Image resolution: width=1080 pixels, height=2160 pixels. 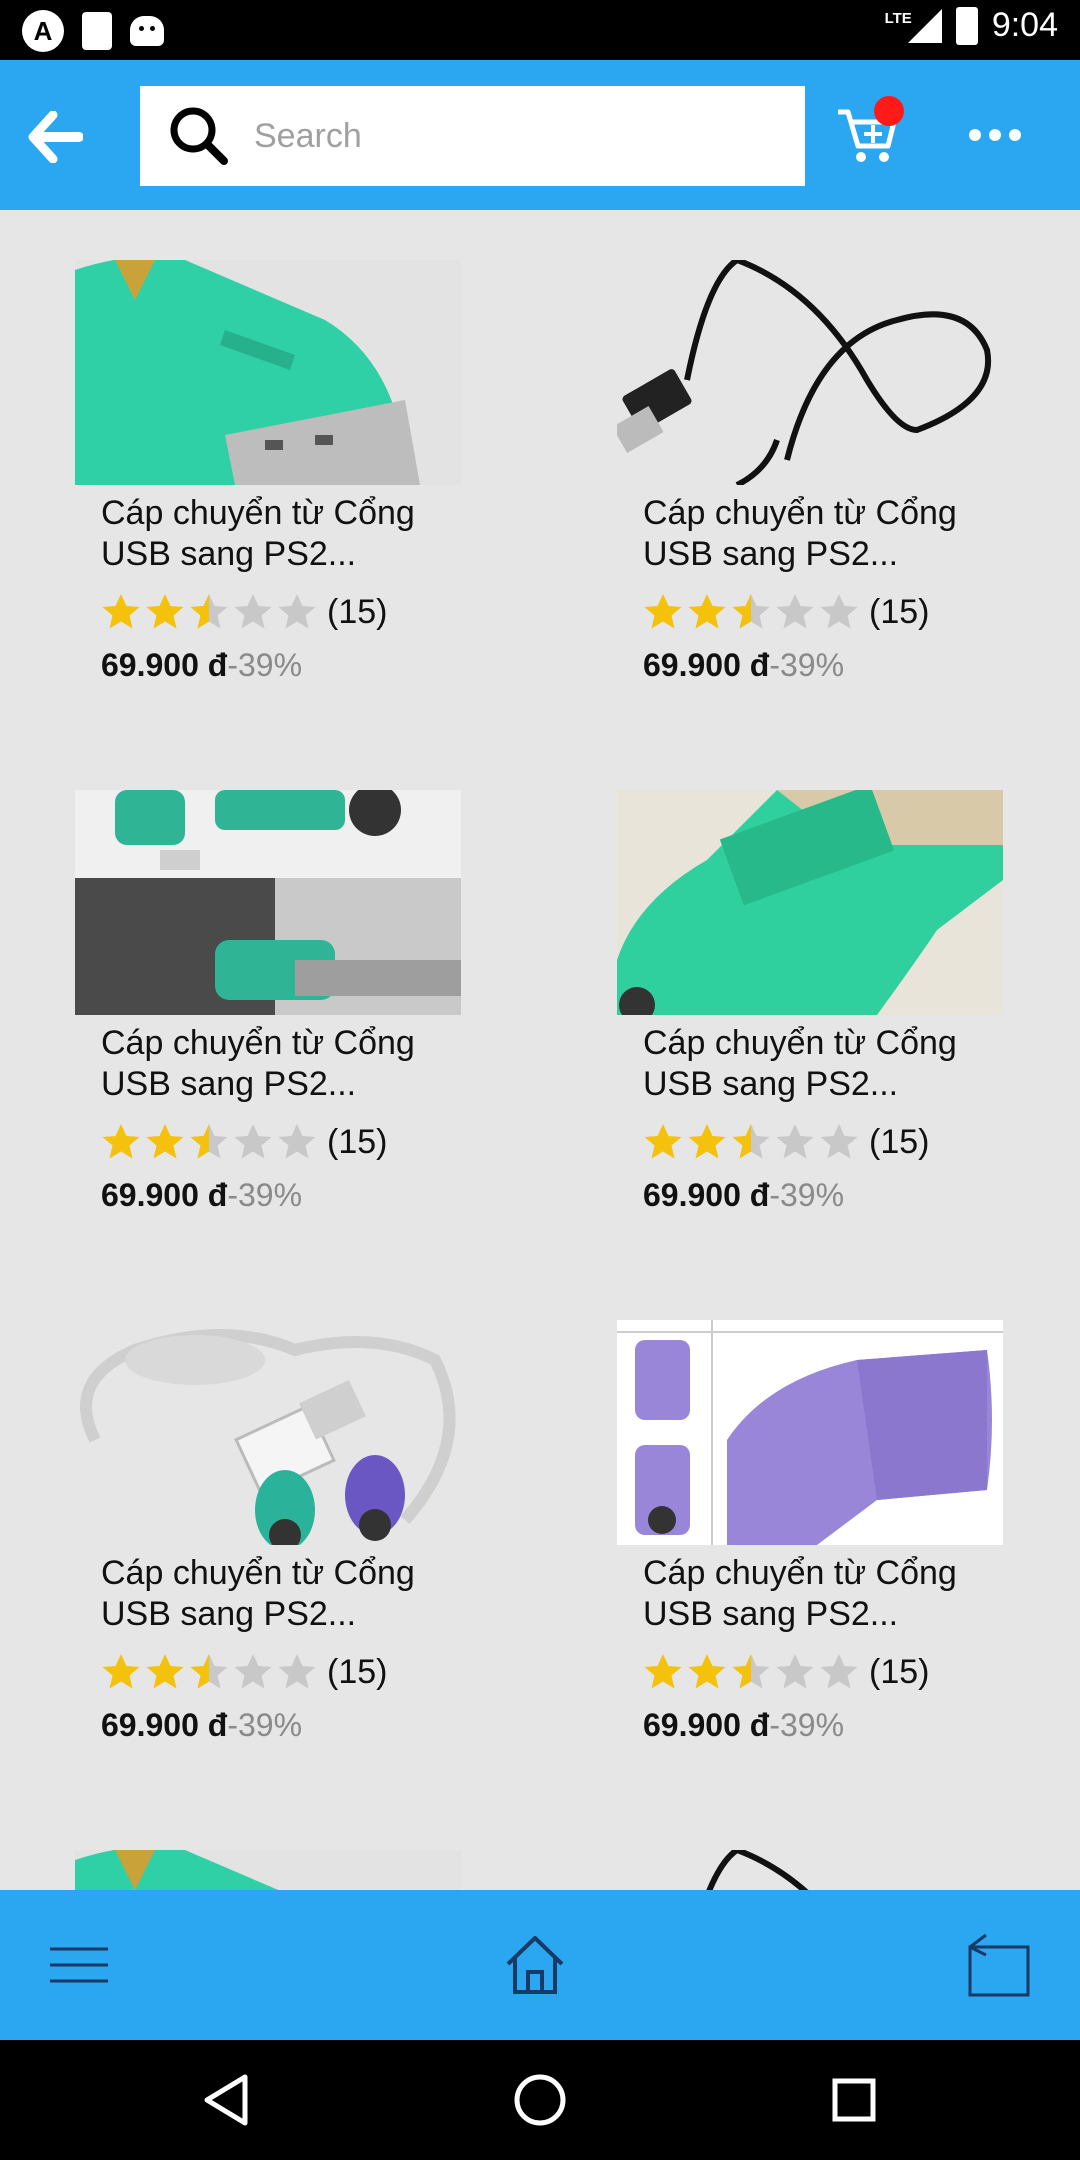 I want to click on home-circle-icon, so click(x=540, y=2100).